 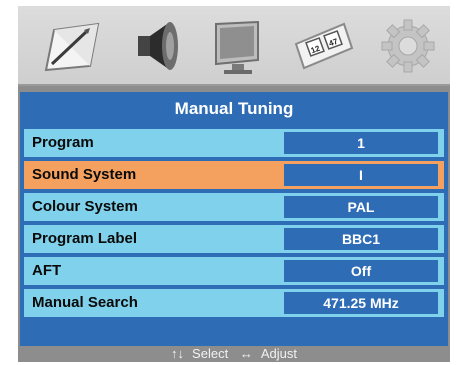 What do you see at coordinates (178, 353) in the screenshot?
I see `up-down-arrows-icon: ↑↓` at bounding box center [178, 353].